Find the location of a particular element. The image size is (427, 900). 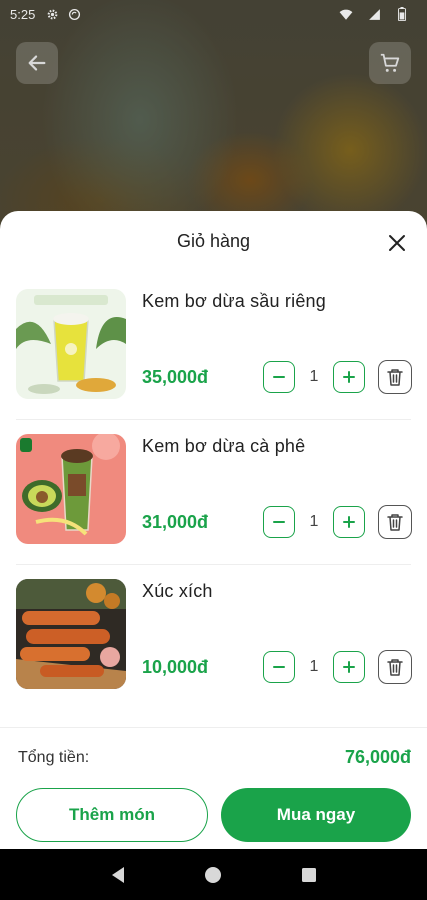

battery-icon is located at coordinates (402, 14).